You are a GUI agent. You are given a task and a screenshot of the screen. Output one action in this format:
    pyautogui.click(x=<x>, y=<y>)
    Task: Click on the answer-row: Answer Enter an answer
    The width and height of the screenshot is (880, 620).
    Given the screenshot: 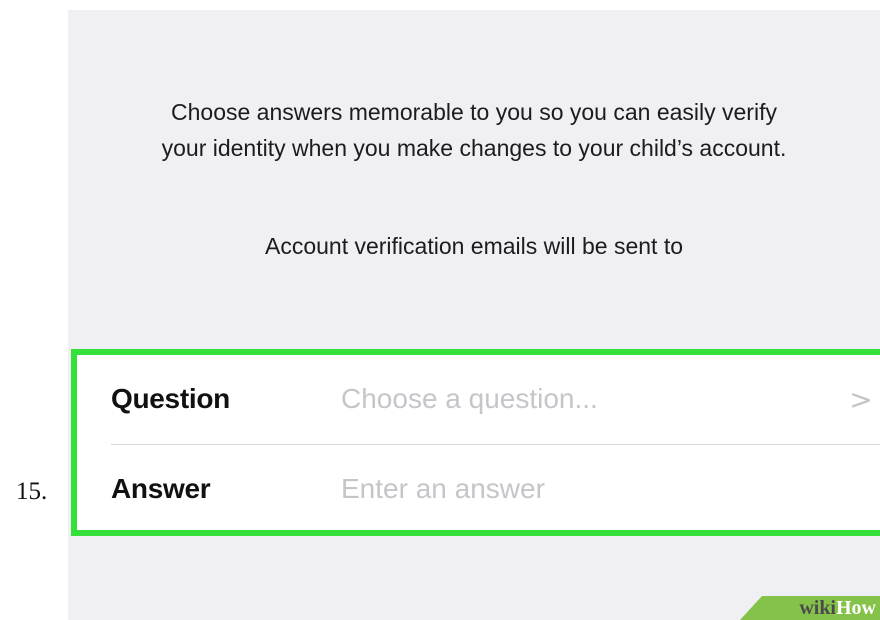 What is the action you would take?
    pyautogui.click(x=495, y=489)
    